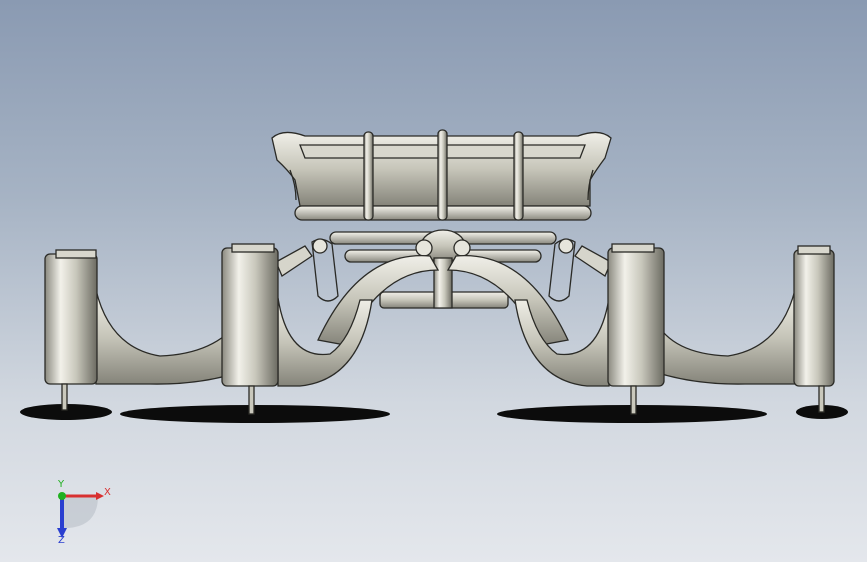  Describe the element at coordinates (71, 317) in the screenshot. I see `hub-left-outer` at that location.